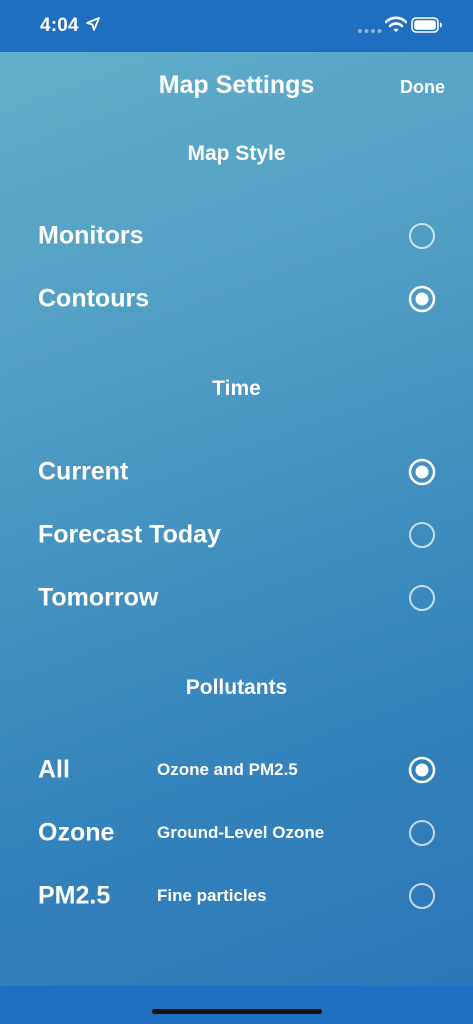 The image size is (473, 1024). Describe the element at coordinates (236, 26) in the screenshot. I see `status-bar: 4:04` at that location.